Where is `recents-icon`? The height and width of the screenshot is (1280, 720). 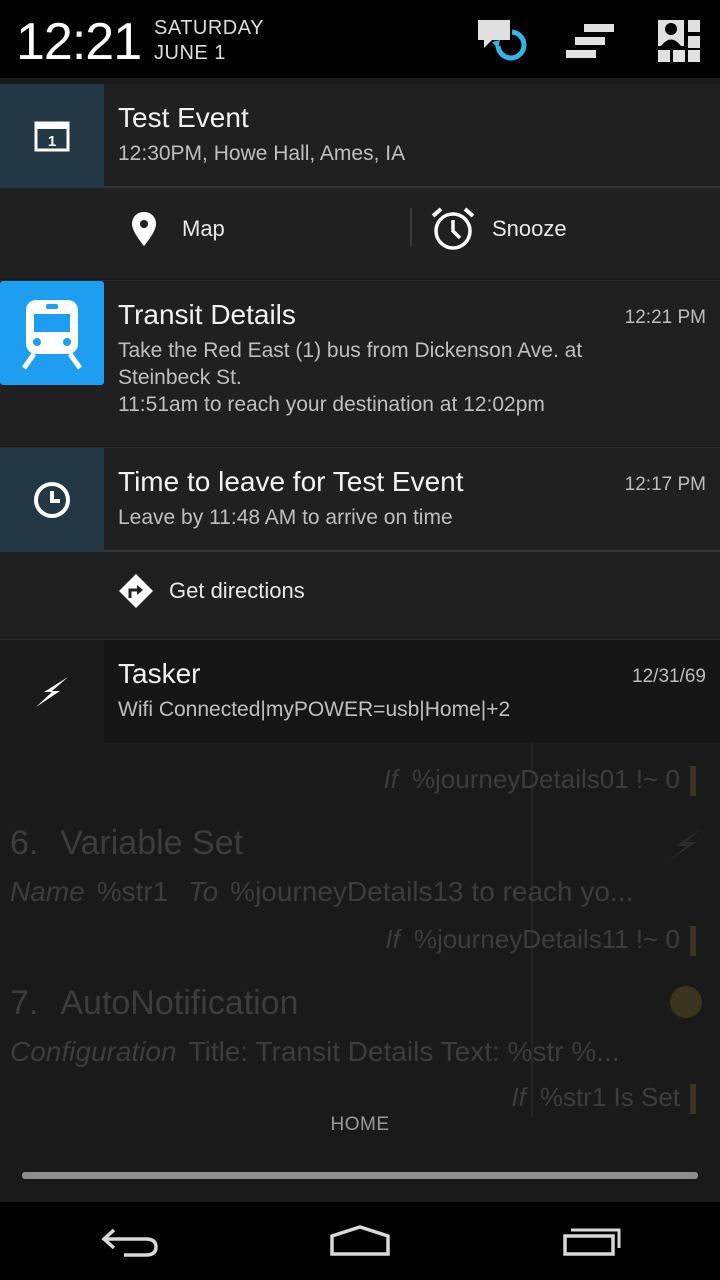 recents-icon is located at coordinates (592, 1241).